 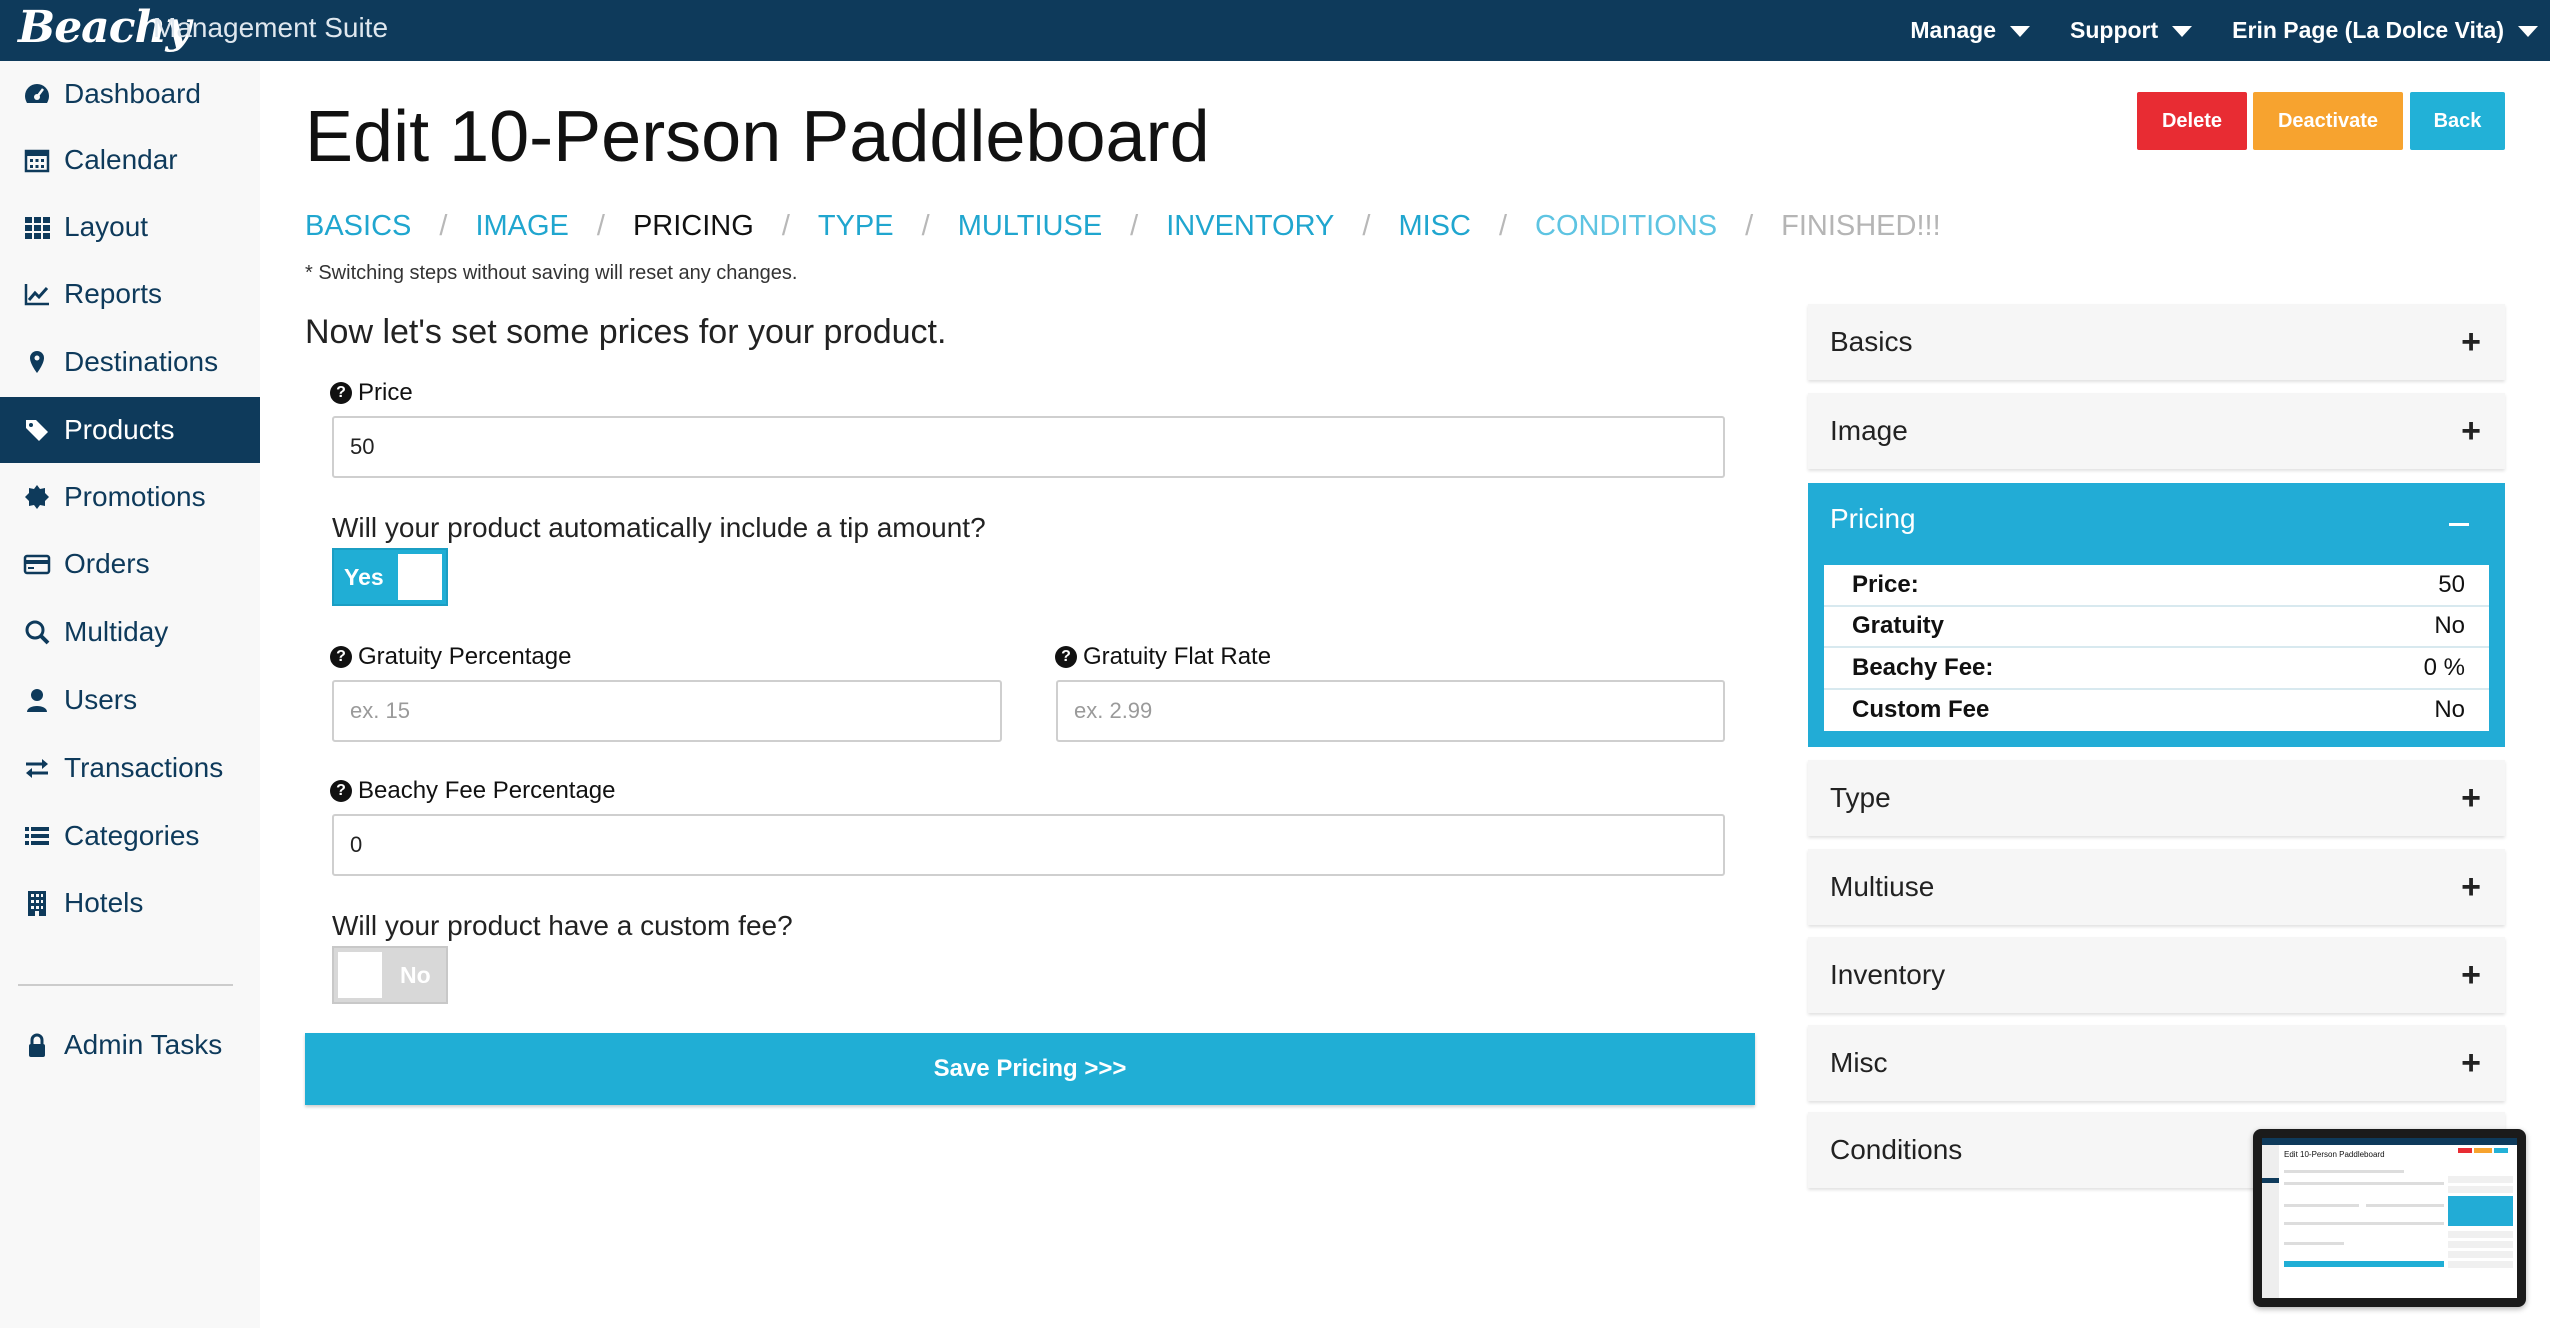 What do you see at coordinates (1873, 519) in the screenshot?
I see `accordion-pricing-header: Pricing` at bounding box center [1873, 519].